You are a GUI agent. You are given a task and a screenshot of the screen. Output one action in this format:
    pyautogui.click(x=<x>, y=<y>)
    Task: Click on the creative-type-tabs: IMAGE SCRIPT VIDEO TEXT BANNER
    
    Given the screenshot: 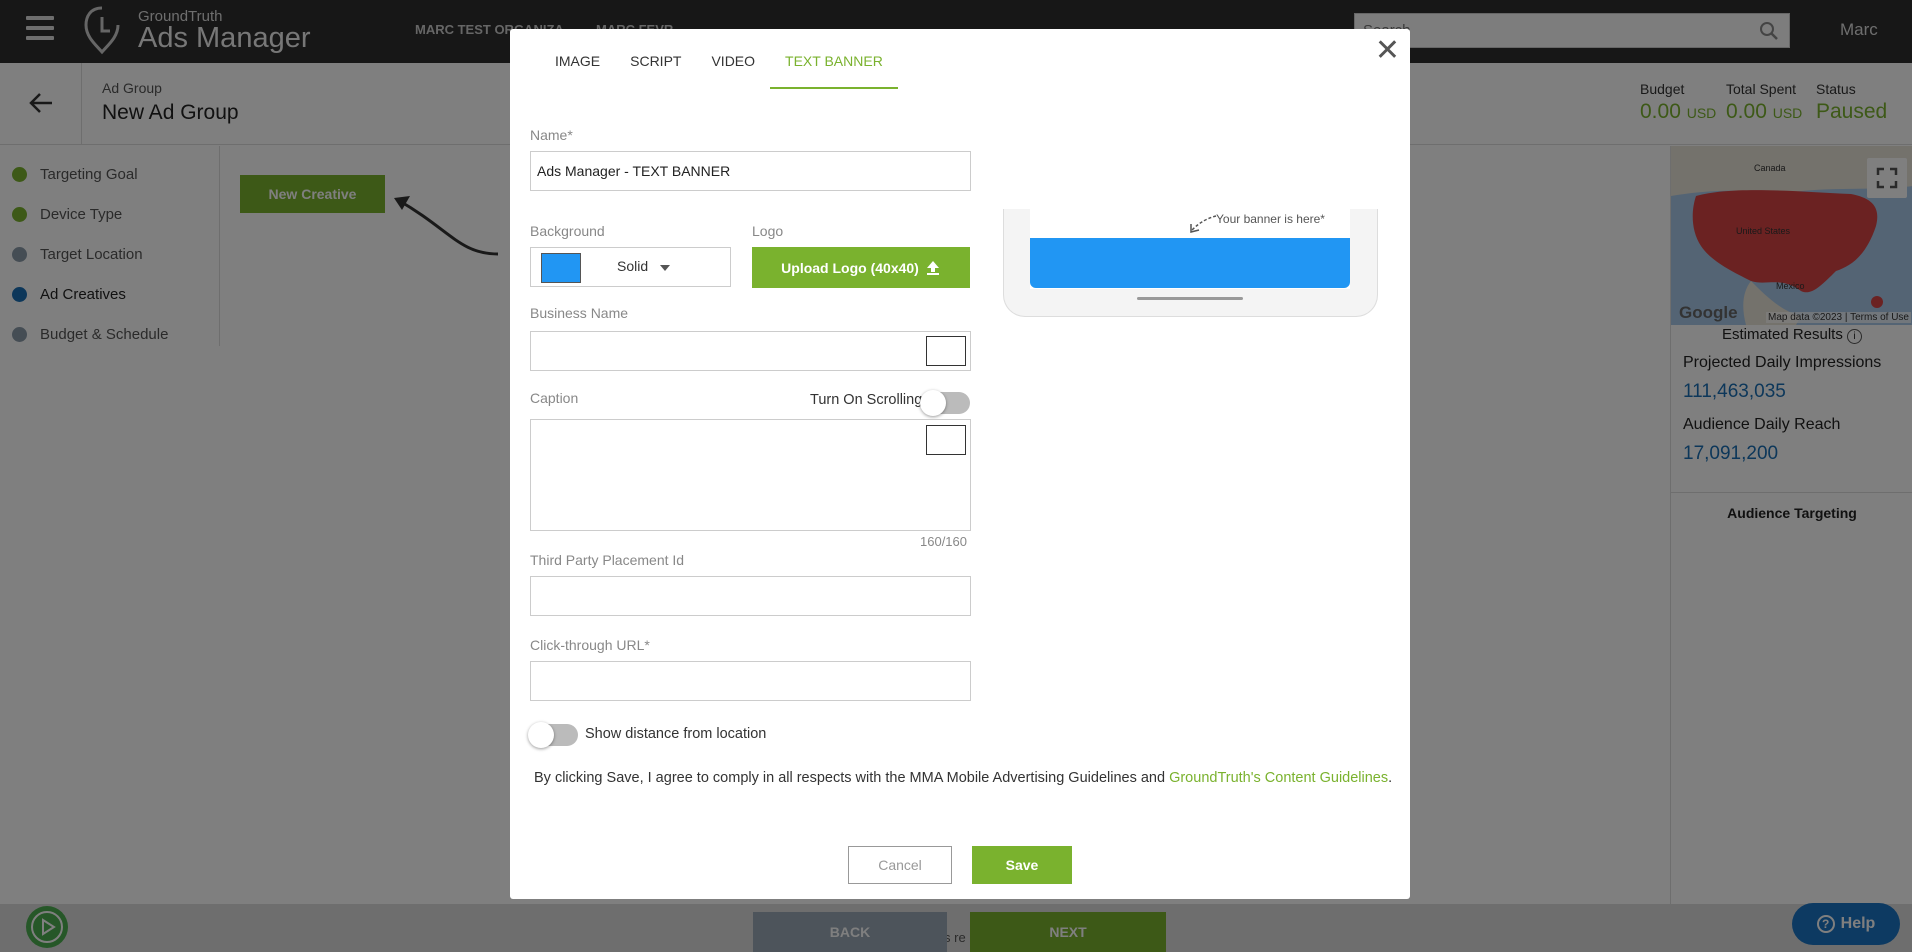 What is the action you would take?
    pyautogui.click(x=719, y=71)
    